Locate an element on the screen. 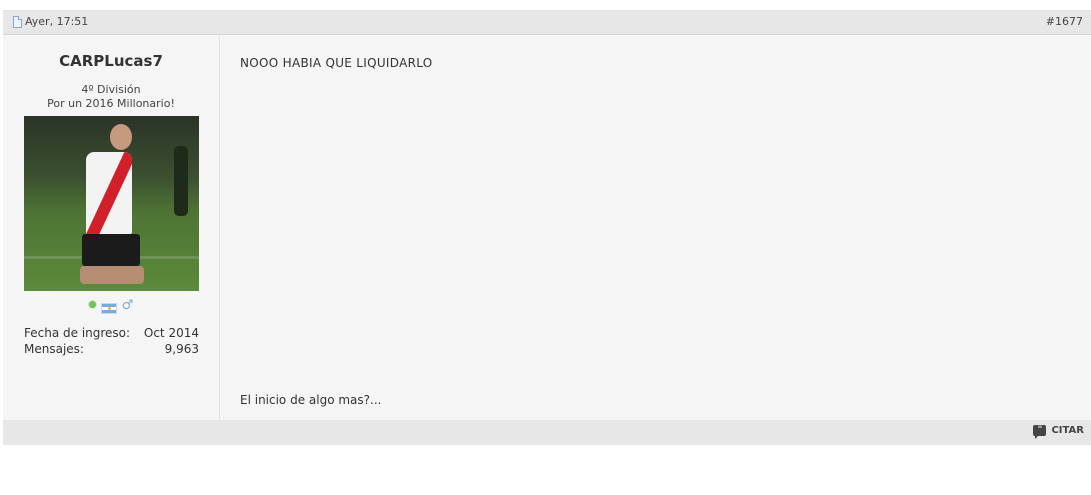  post-date: Ayer, 17:51 is located at coordinates (50, 21).